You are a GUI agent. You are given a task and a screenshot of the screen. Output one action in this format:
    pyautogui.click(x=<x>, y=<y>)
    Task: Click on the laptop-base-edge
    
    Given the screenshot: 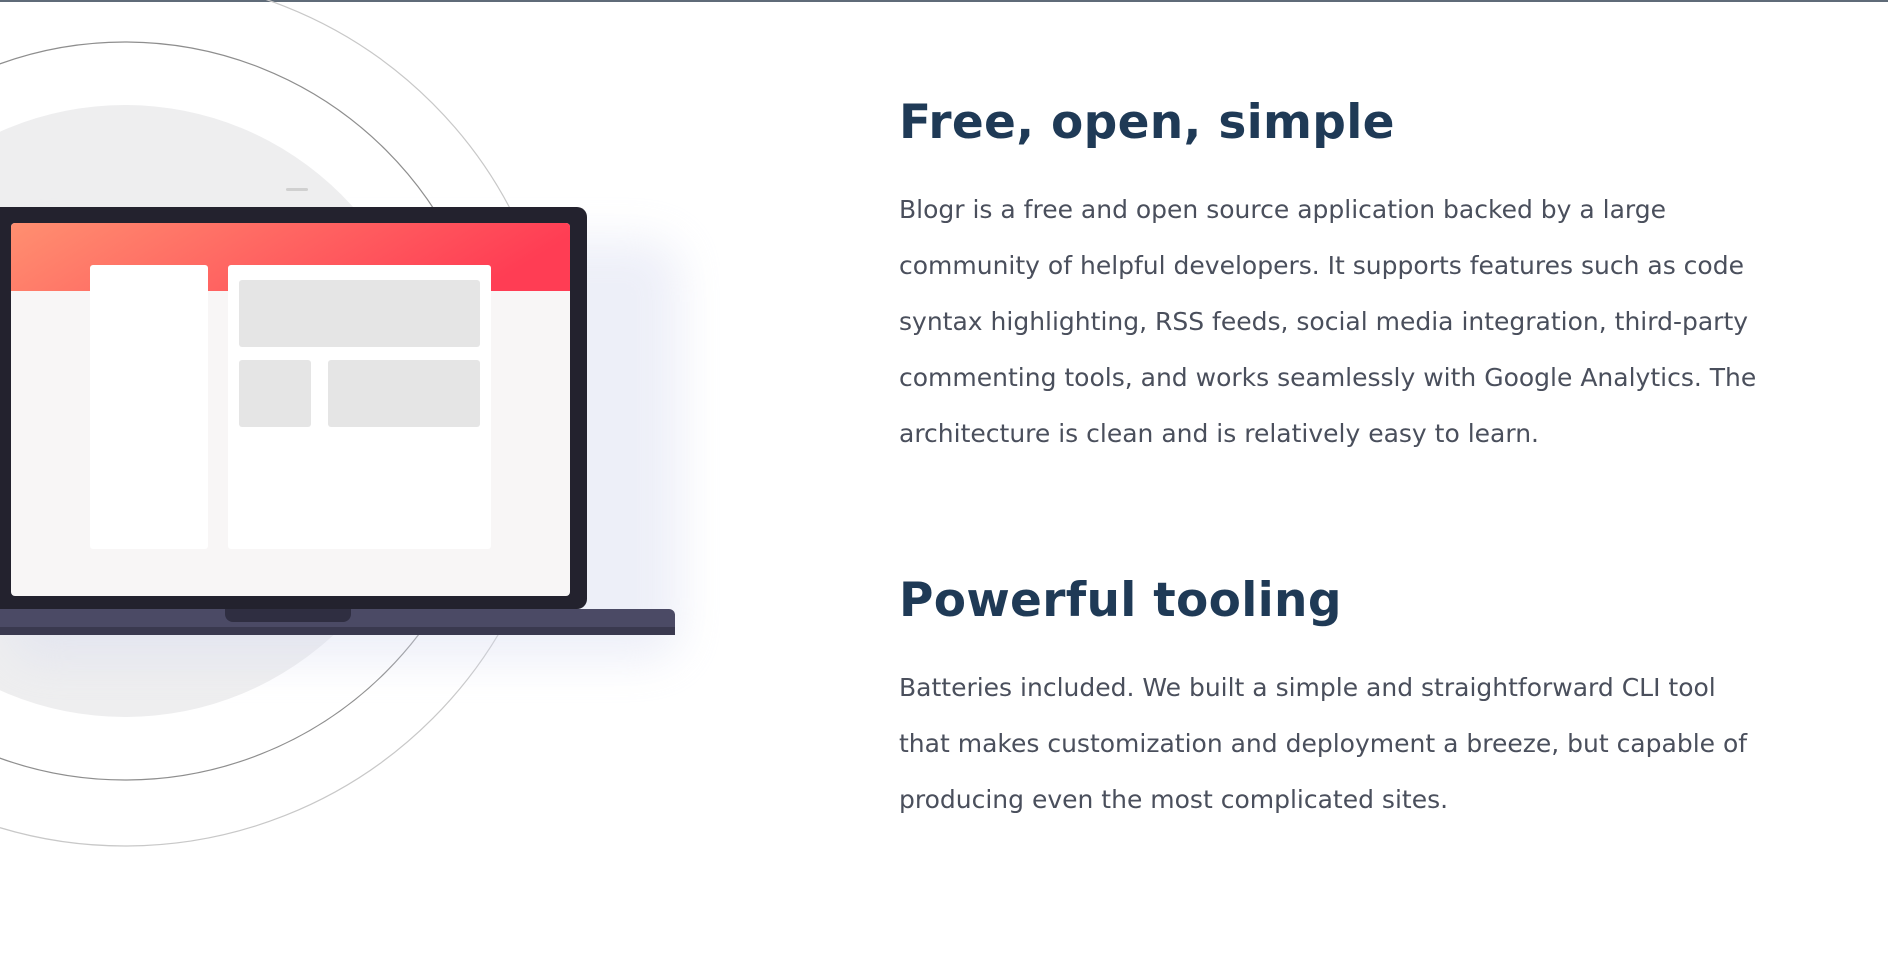 What is the action you would take?
    pyautogui.click(x=337, y=631)
    